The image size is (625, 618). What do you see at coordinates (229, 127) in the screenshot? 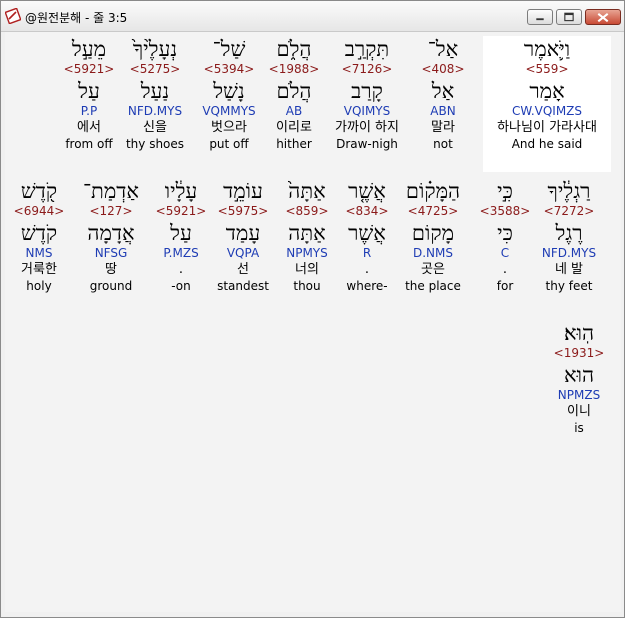
I see `korean-gloss: 벗으라` at bounding box center [229, 127].